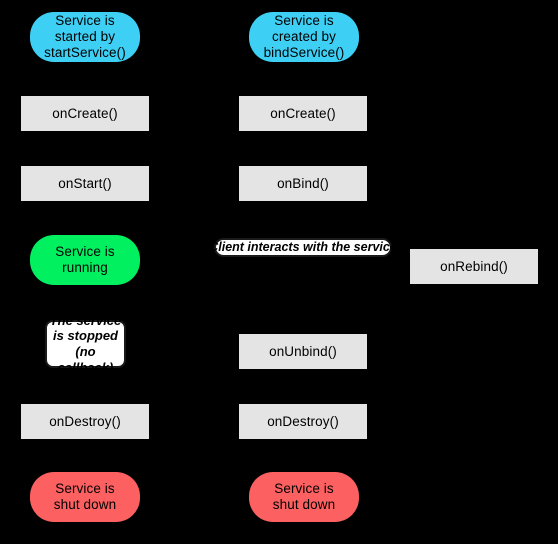 Image resolution: width=558 pixels, height=544 pixels. Describe the element at coordinates (85, 113) in the screenshot. I see `oncreate-started: onCreate()` at that location.